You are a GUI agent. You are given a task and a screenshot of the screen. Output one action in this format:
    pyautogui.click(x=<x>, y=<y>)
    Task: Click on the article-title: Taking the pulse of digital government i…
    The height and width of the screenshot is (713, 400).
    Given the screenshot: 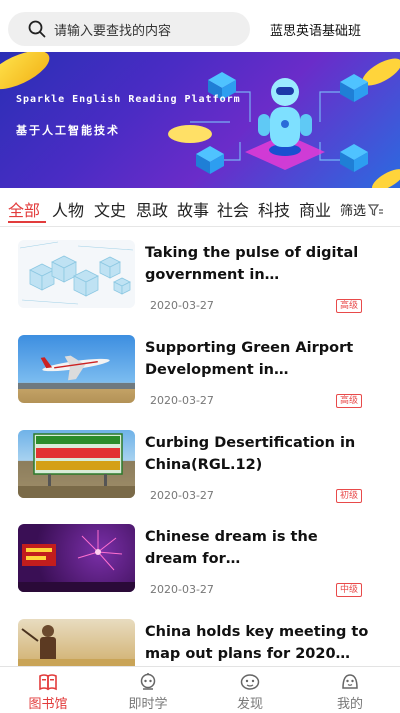 What is the action you would take?
    pyautogui.click(x=252, y=264)
    